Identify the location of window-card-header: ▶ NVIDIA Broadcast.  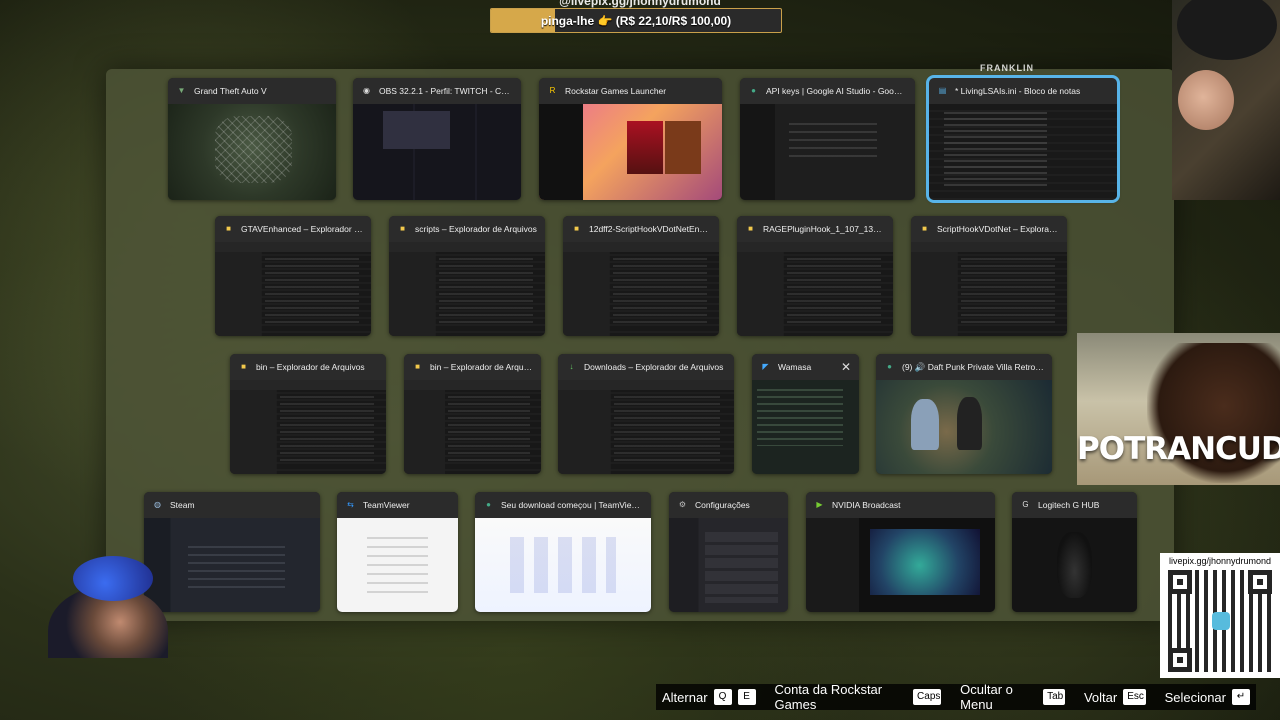
(900, 505).